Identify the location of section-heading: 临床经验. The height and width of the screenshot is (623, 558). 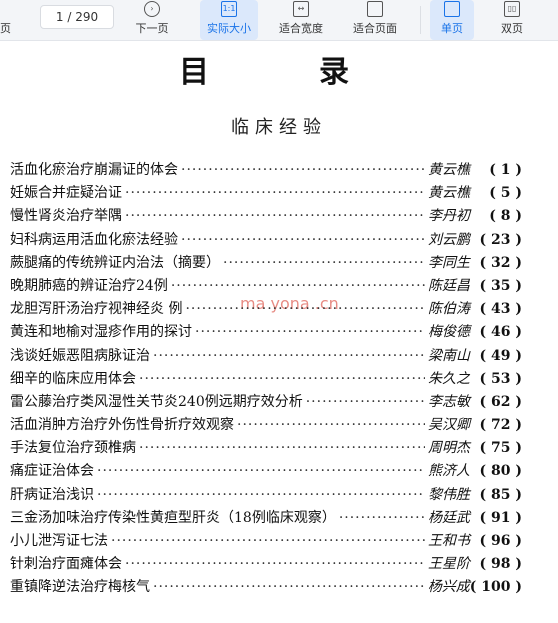
(279, 127).